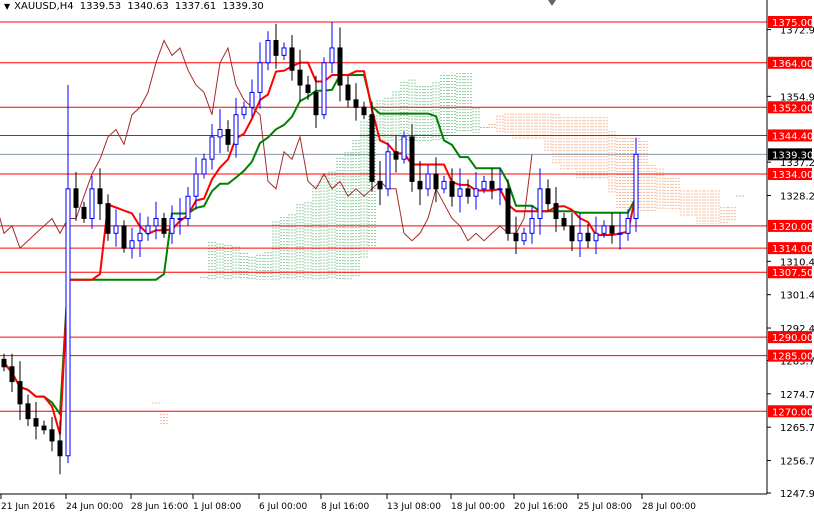 Image resolution: width=814 pixels, height=514 pixels. What do you see at coordinates (797, 196) in the screenshot?
I see `price-tick-label: 1328.20` at bounding box center [797, 196].